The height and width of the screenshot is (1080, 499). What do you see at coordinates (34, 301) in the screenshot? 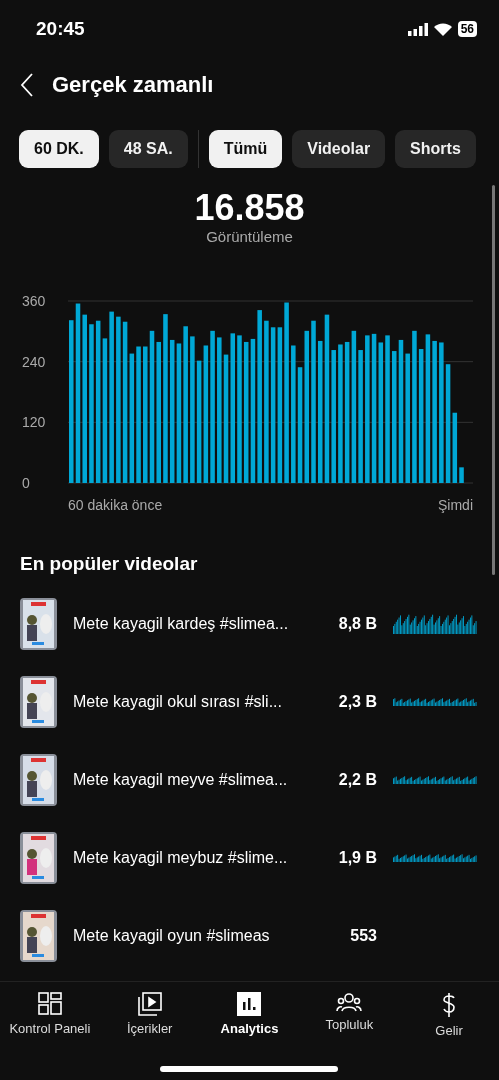
I see `axis-label: 360` at bounding box center [34, 301].